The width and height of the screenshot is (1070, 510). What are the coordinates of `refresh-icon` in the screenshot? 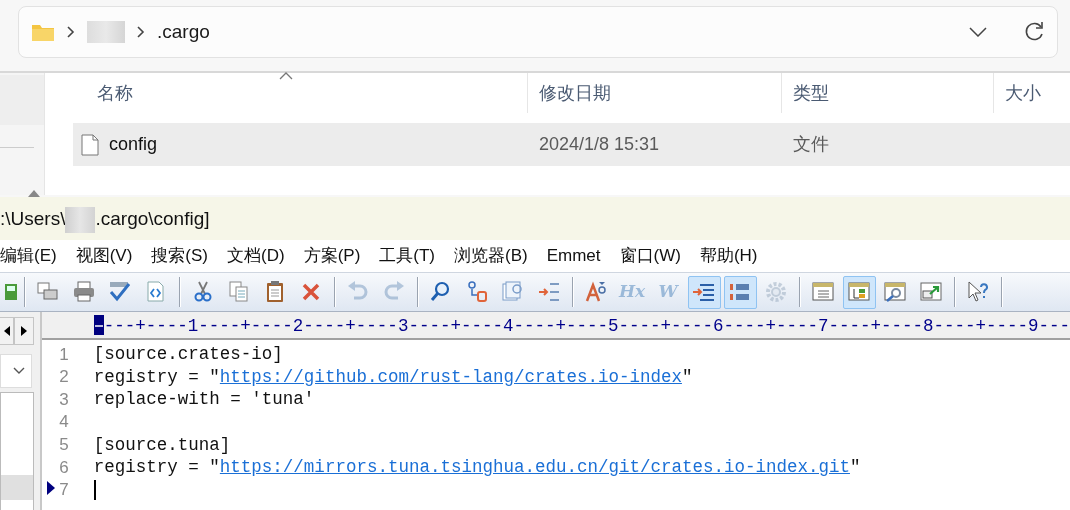 It's located at (1034, 32).